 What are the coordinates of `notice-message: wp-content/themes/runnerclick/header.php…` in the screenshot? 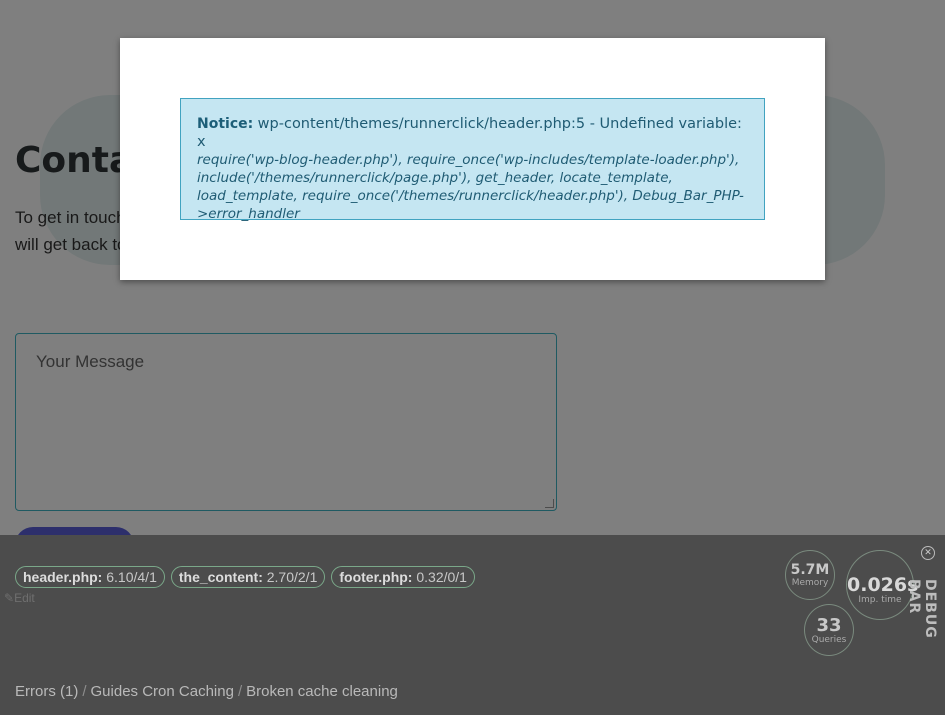 It's located at (469, 133).